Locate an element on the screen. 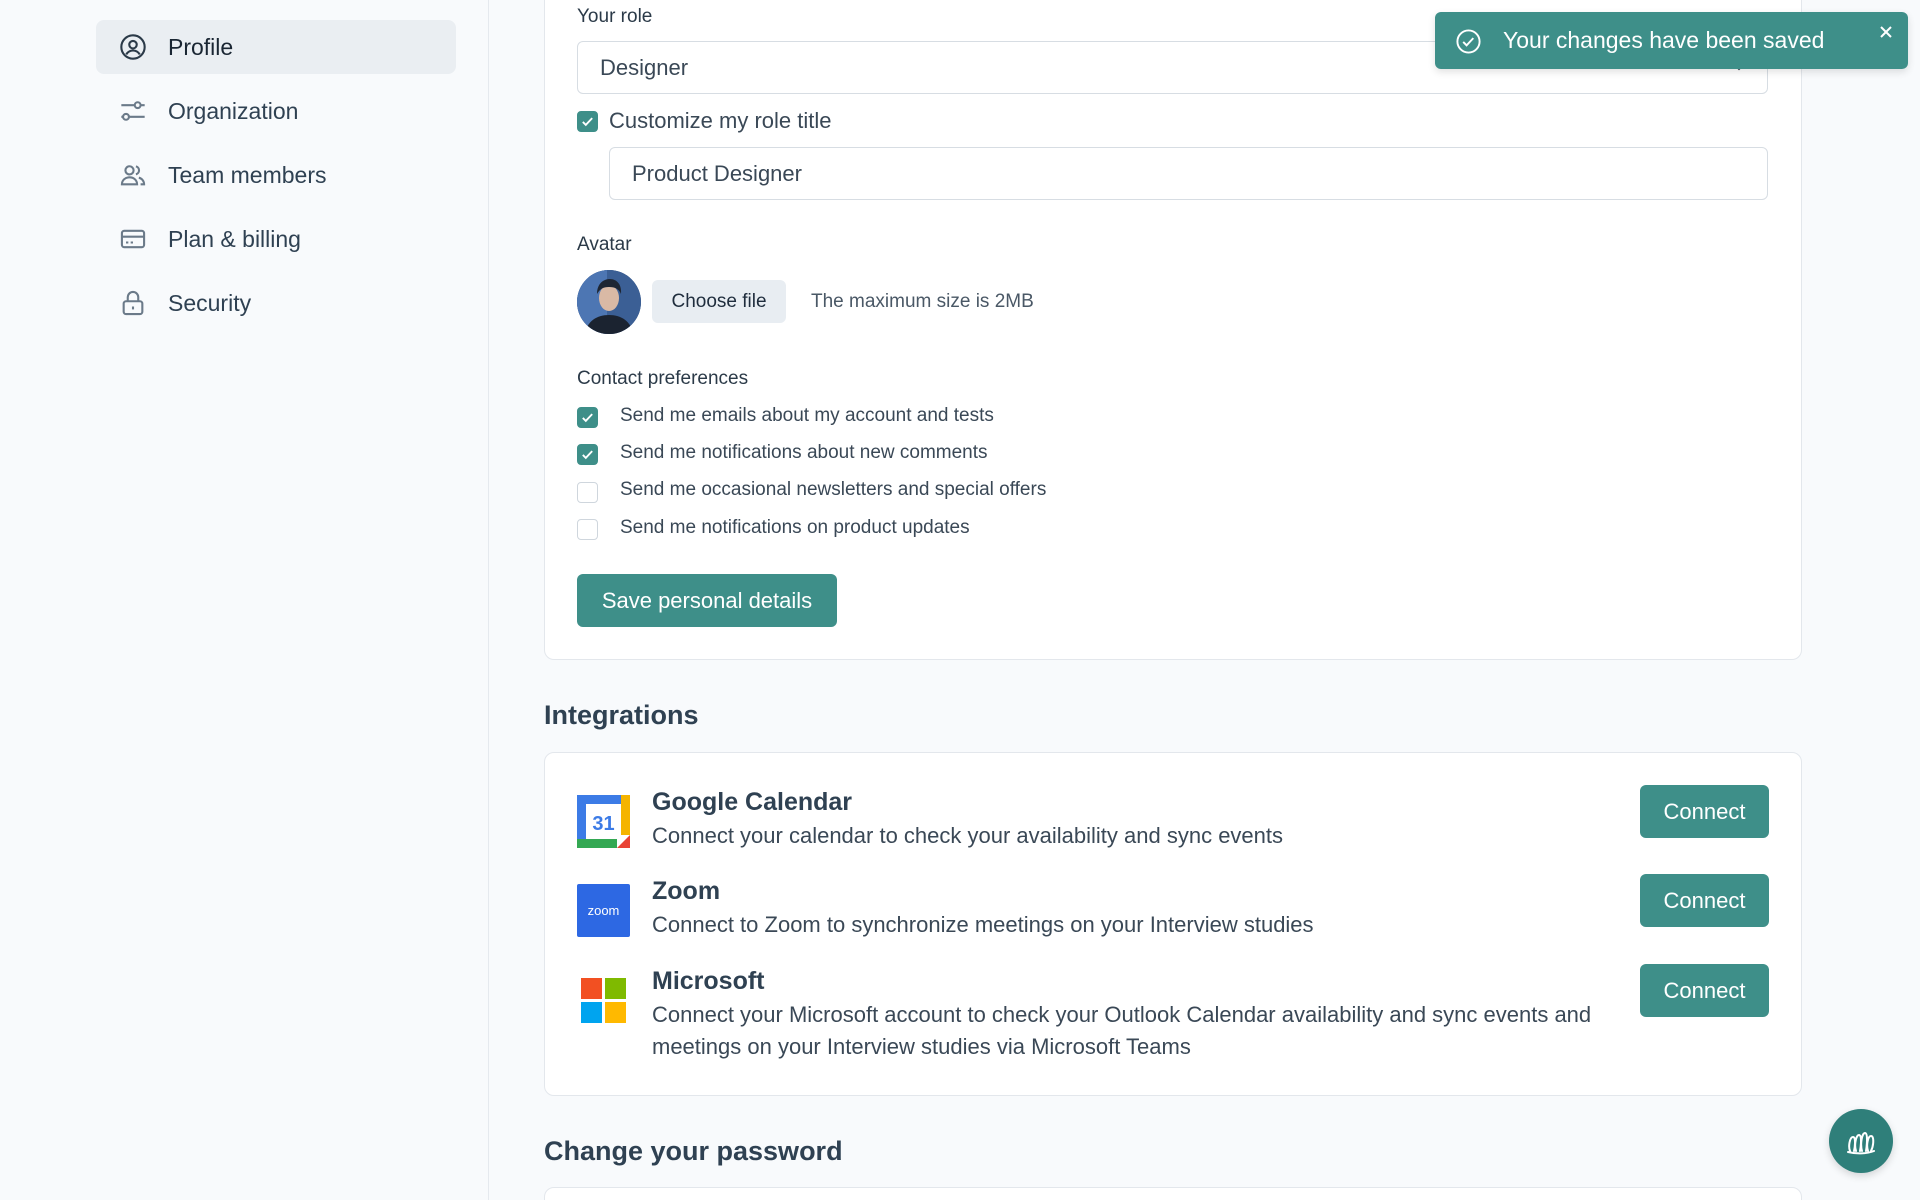  check-circle-icon is located at coordinates (1468, 41).